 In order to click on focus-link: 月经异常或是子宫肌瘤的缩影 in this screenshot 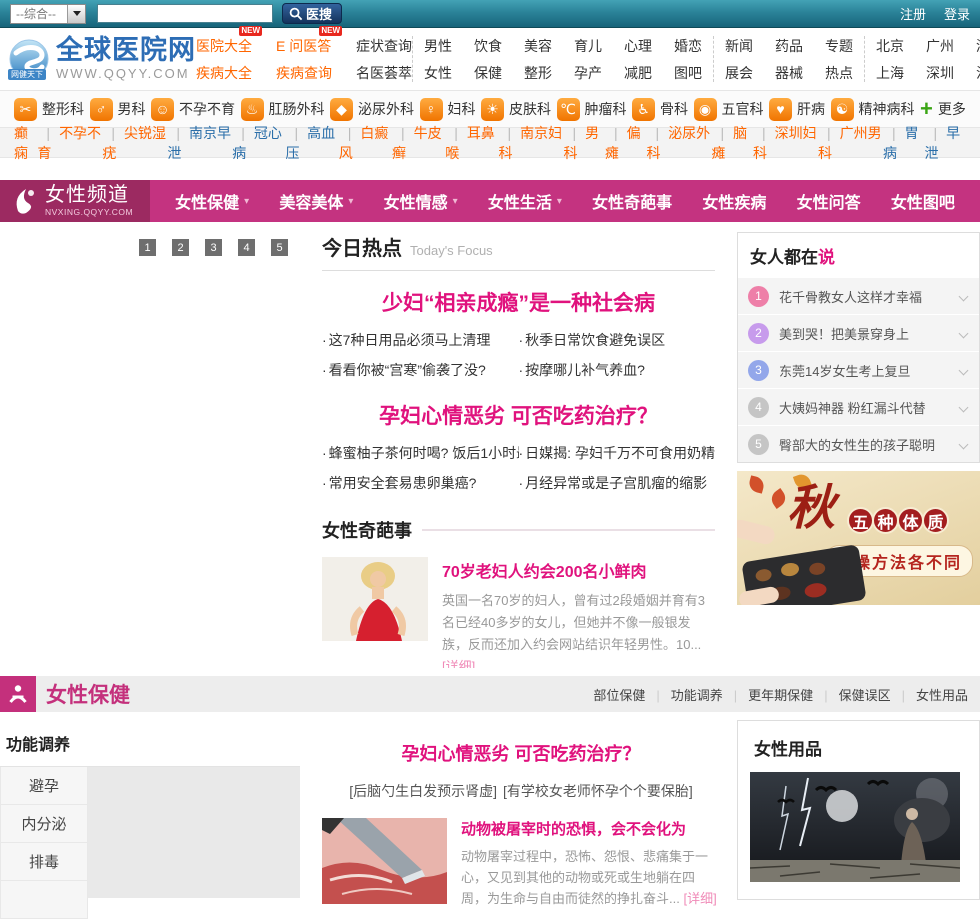, I will do `click(617, 483)`.